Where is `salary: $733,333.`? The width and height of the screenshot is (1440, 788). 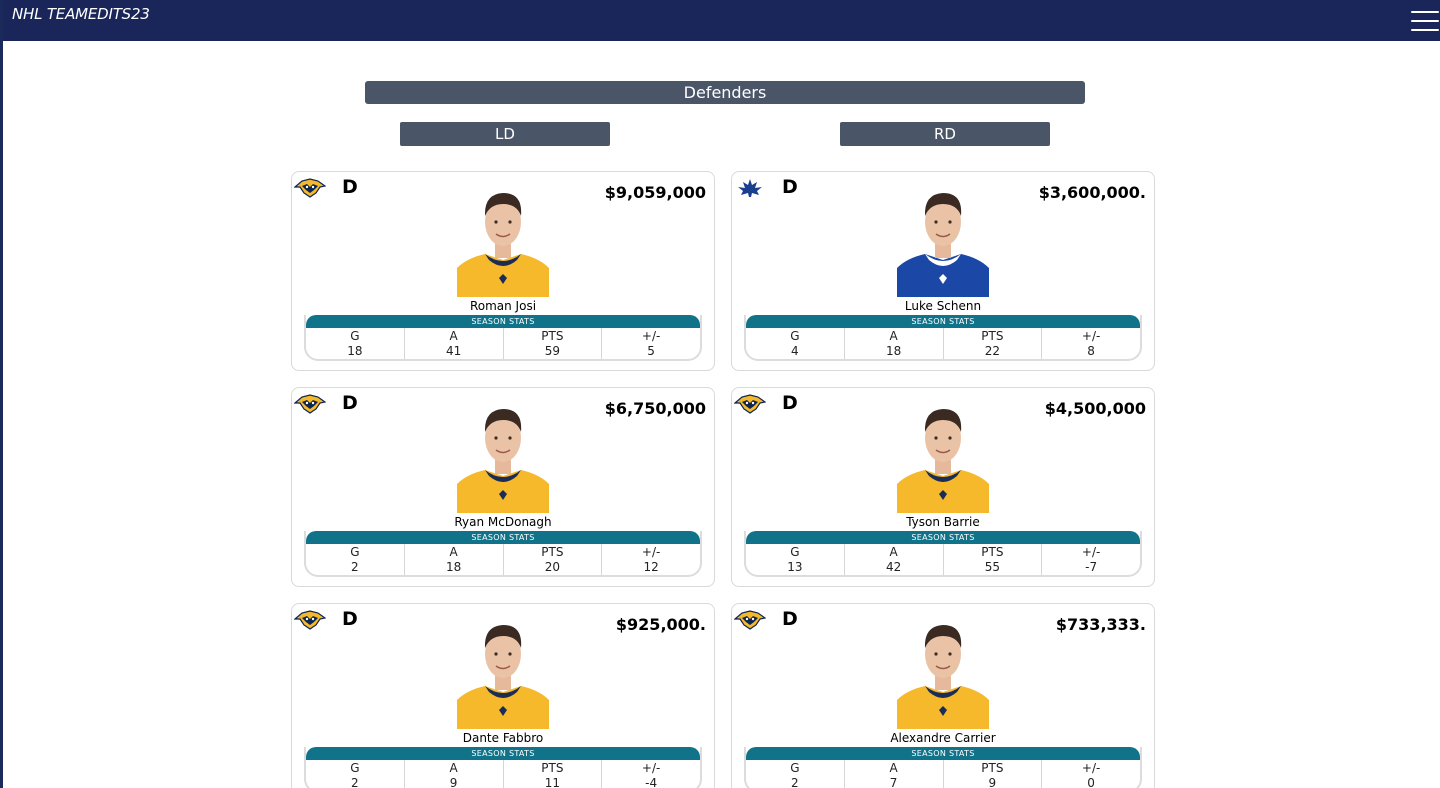 salary: $733,333. is located at coordinates (1100, 624).